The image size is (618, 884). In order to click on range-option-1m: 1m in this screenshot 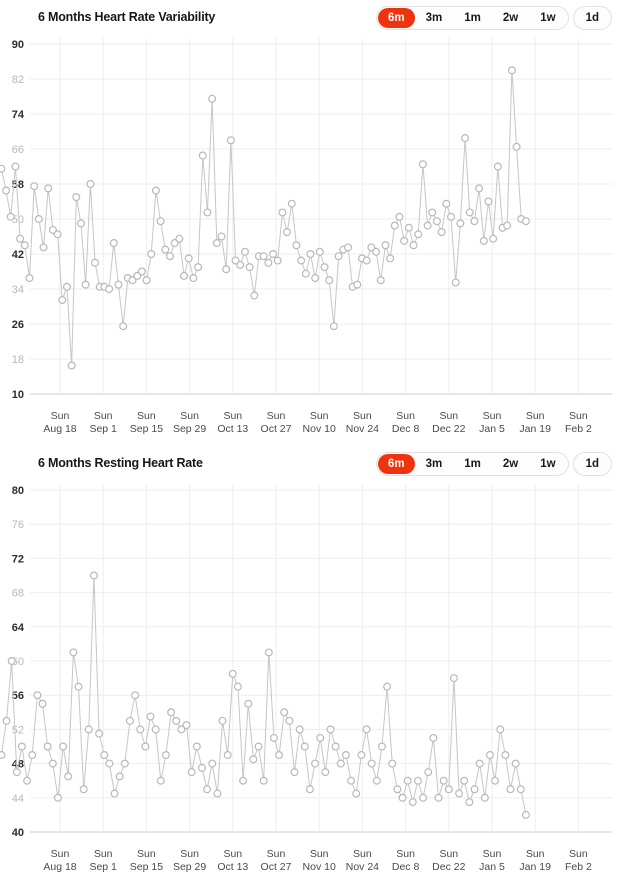, I will do `click(472, 464)`.